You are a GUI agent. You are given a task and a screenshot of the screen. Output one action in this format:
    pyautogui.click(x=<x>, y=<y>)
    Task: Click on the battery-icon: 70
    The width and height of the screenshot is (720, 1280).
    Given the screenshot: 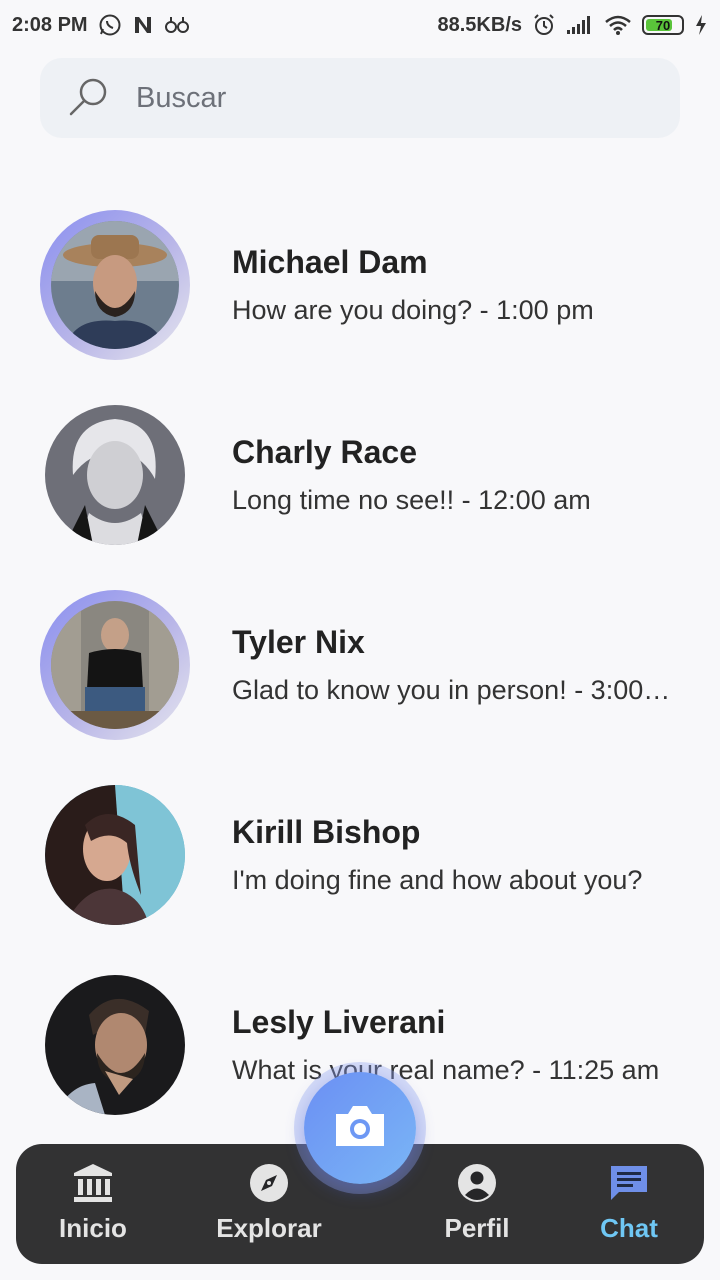 What is the action you would take?
    pyautogui.click(x=663, y=25)
    